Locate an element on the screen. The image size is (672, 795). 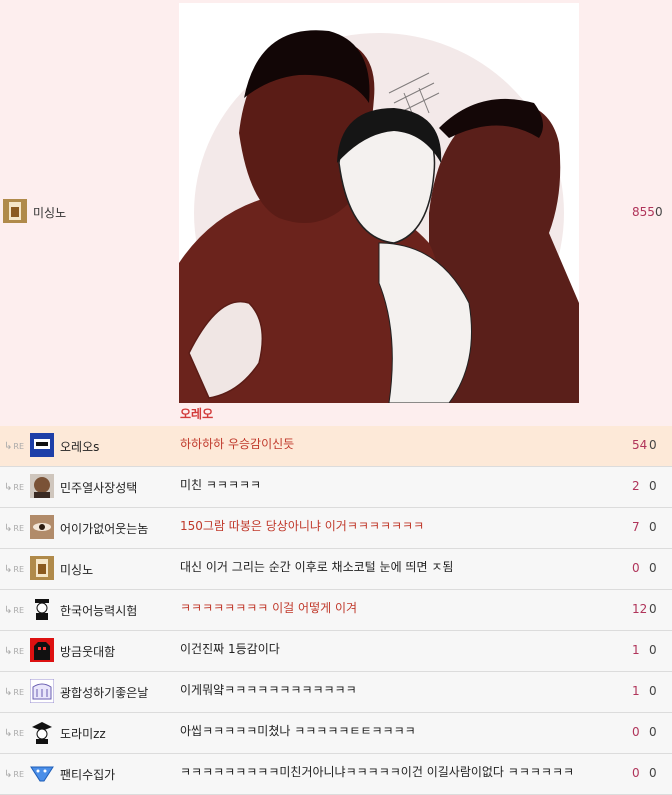
comment-count: 54 is located at coordinates (640, 445).